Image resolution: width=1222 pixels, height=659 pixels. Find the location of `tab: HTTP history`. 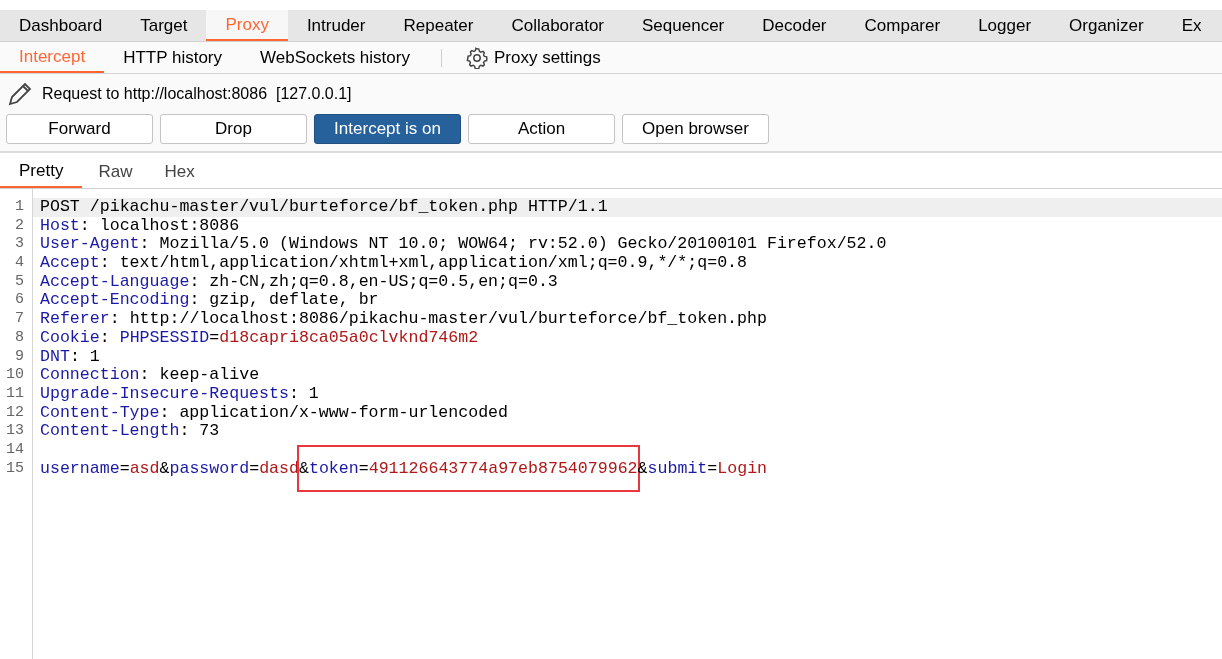

tab: HTTP history is located at coordinates (173, 57).